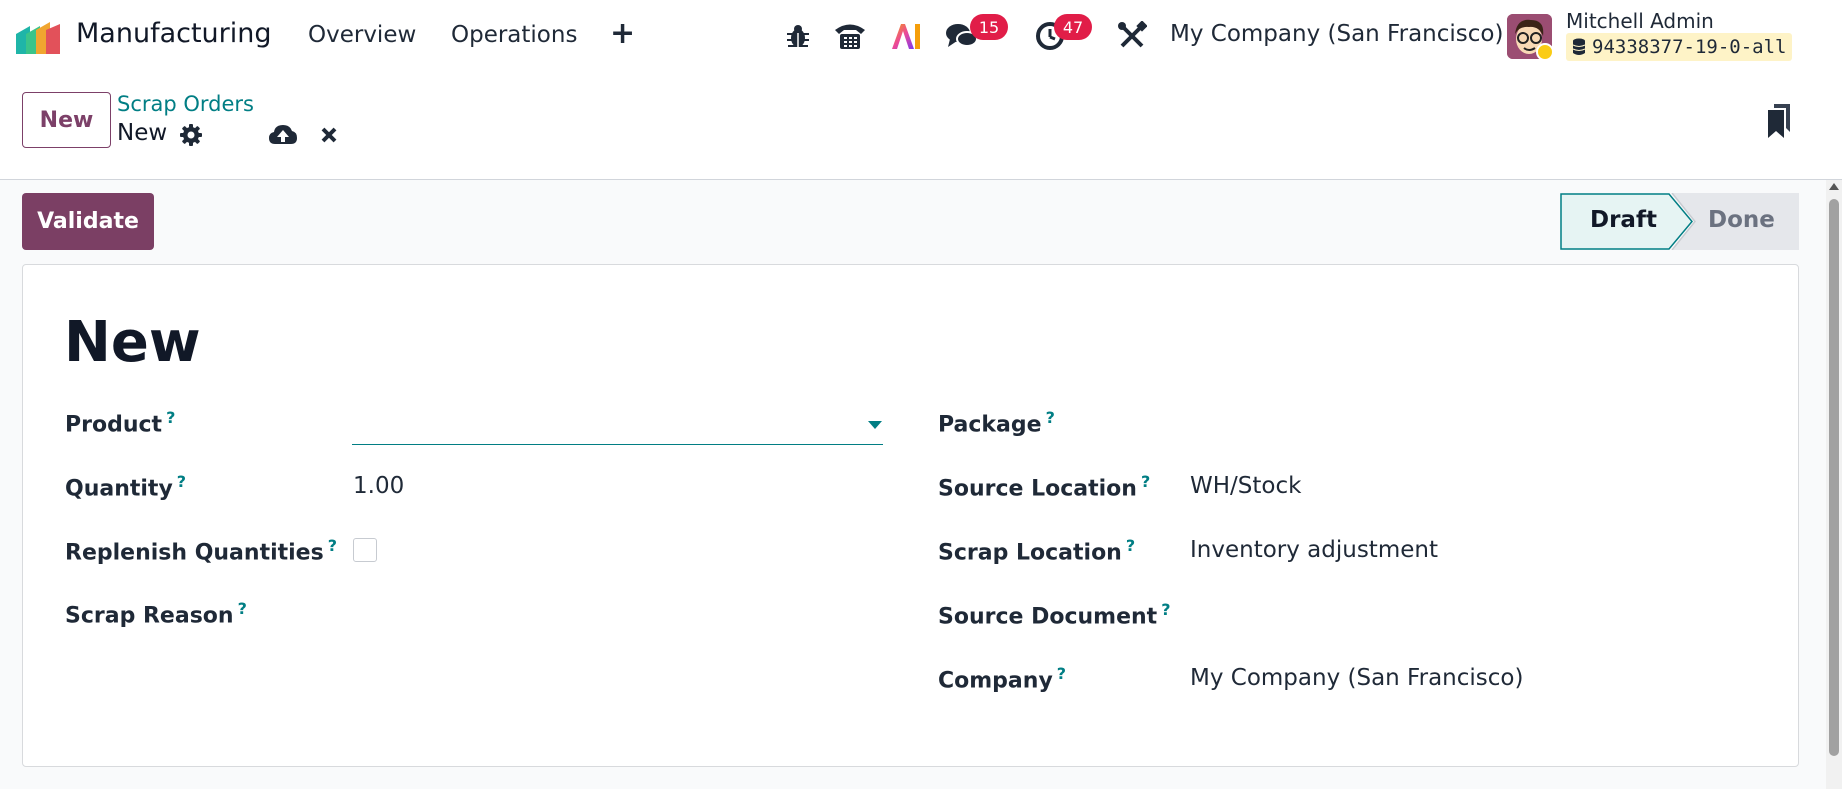 This screenshot has width=1842, height=789. What do you see at coordinates (362, 35) in the screenshot?
I see `menu-overview: Overview` at bounding box center [362, 35].